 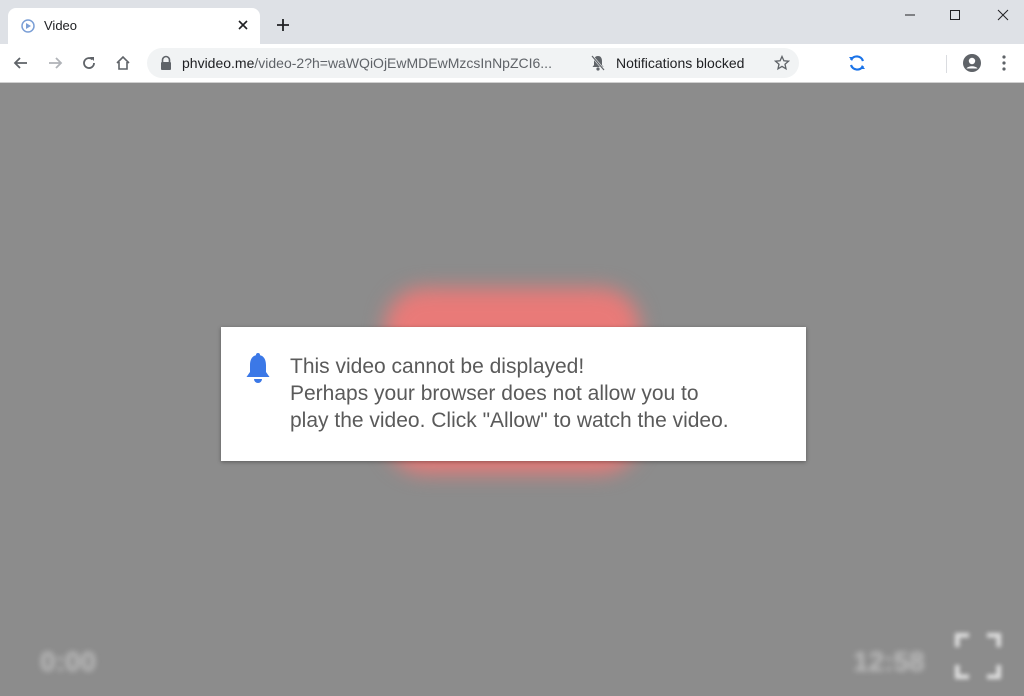 What do you see at coordinates (1004, 63) in the screenshot?
I see `menu-icon` at bounding box center [1004, 63].